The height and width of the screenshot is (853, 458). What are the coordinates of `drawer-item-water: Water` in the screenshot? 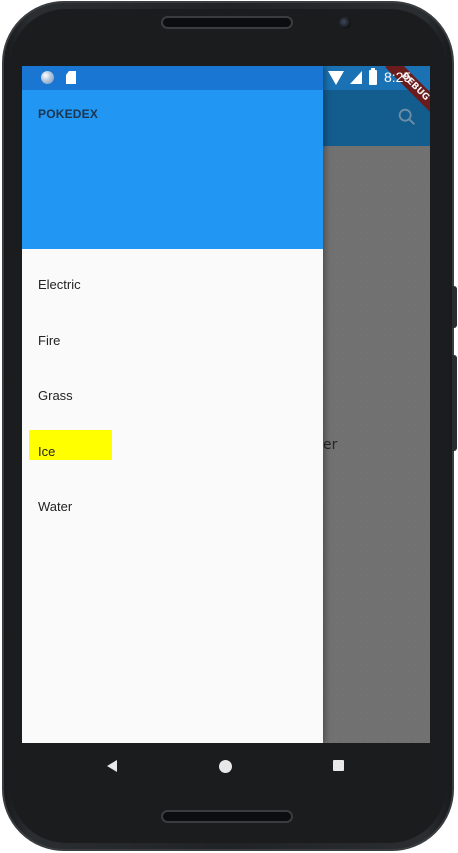 It's located at (172, 507).